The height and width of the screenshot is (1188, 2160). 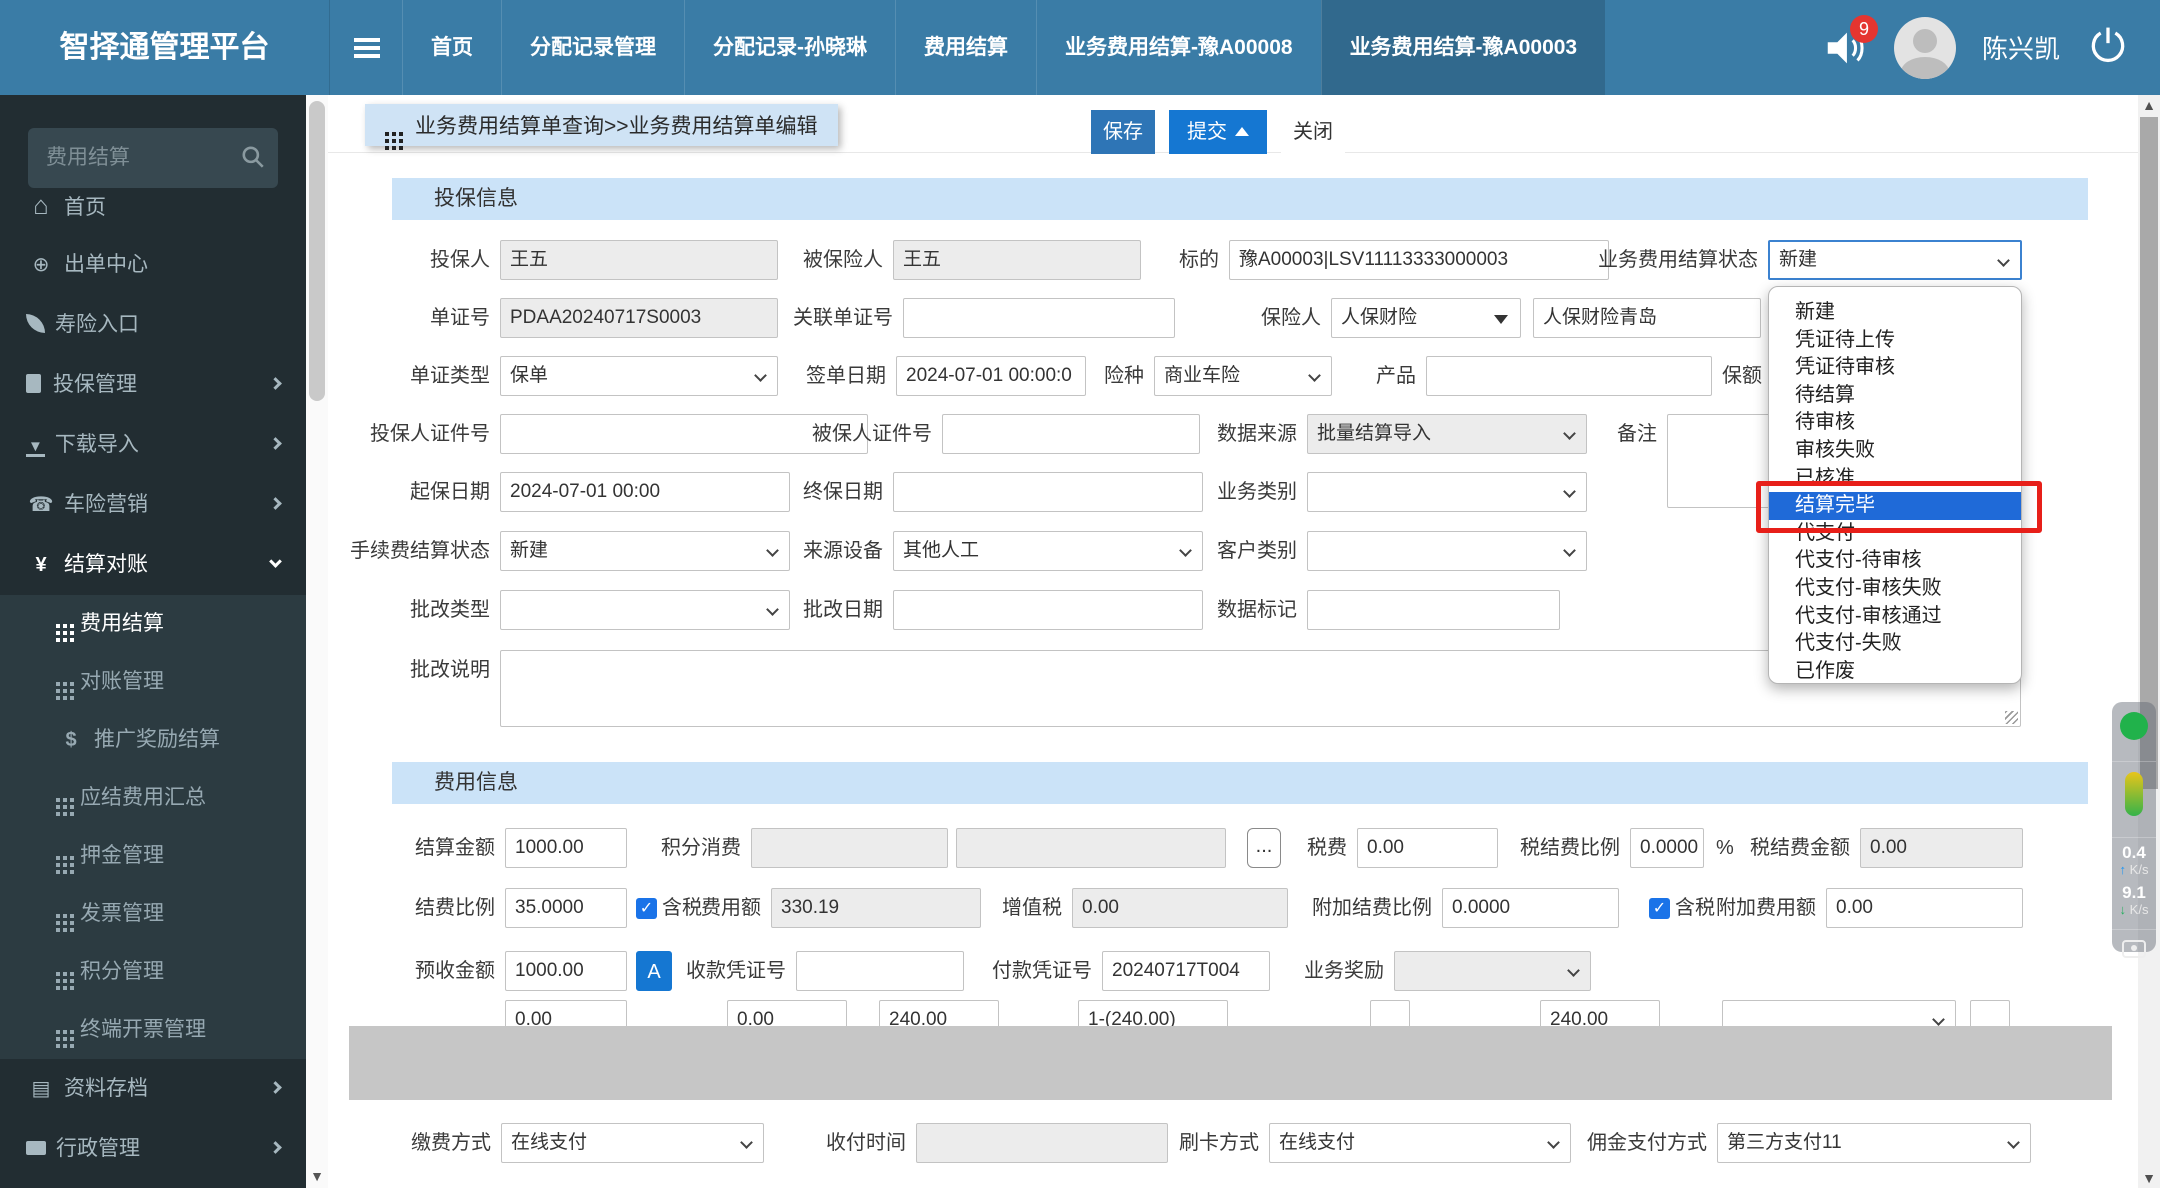 What do you see at coordinates (1895, 617) in the screenshot?
I see `status-option-12: 代支付-审核通过` at bounding box center [1895, 617].